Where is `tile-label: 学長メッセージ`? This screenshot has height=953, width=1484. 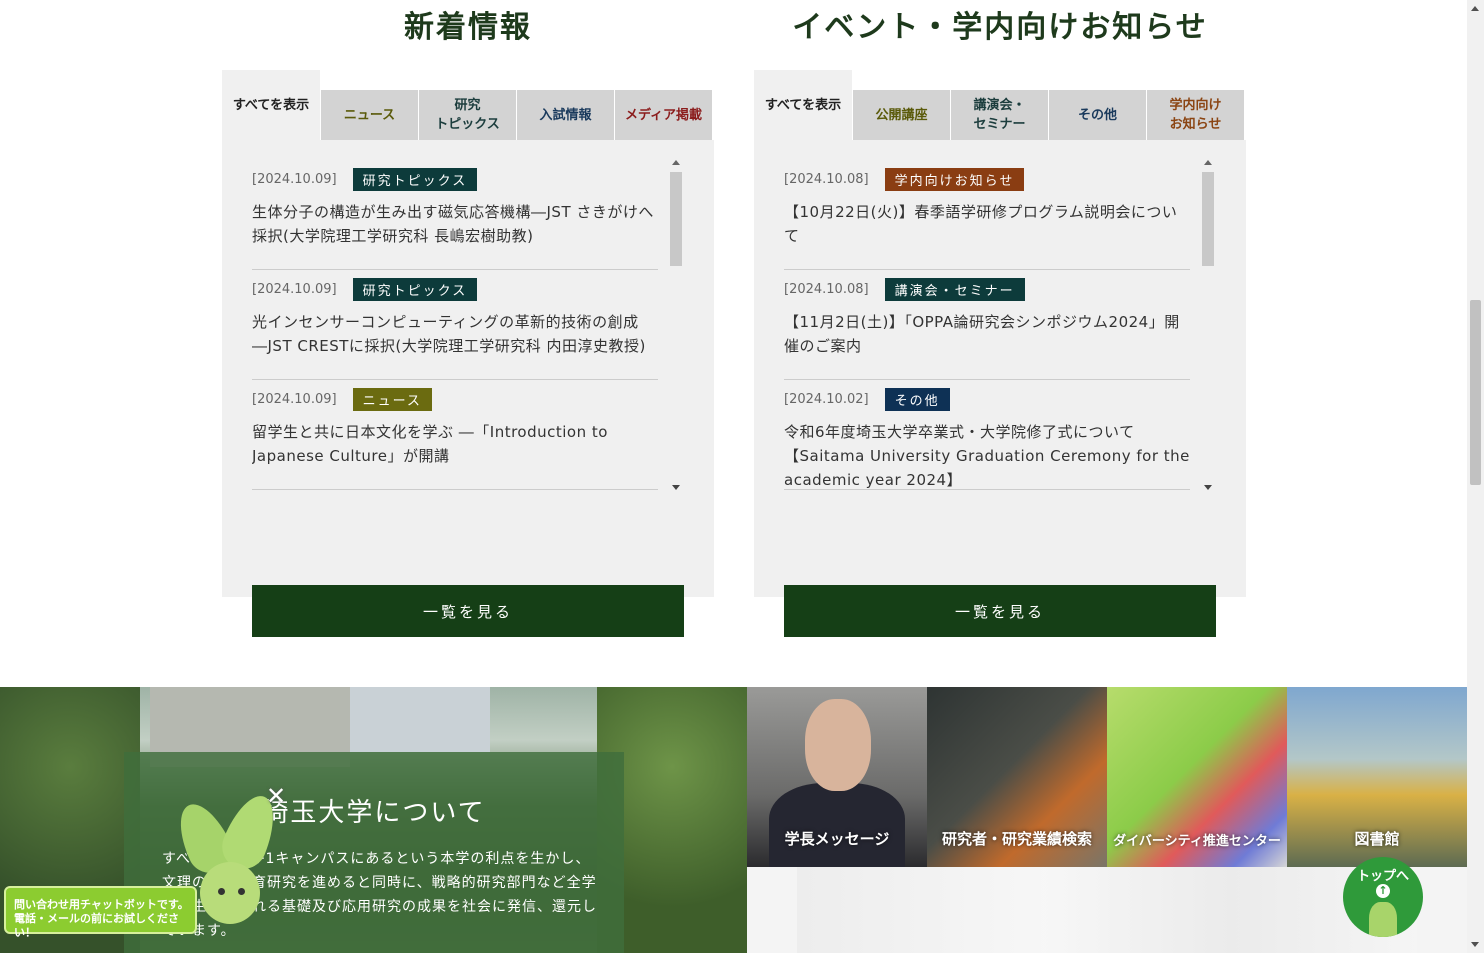 tile-label: 学長メッセージ is located at coordinates (837, 839).